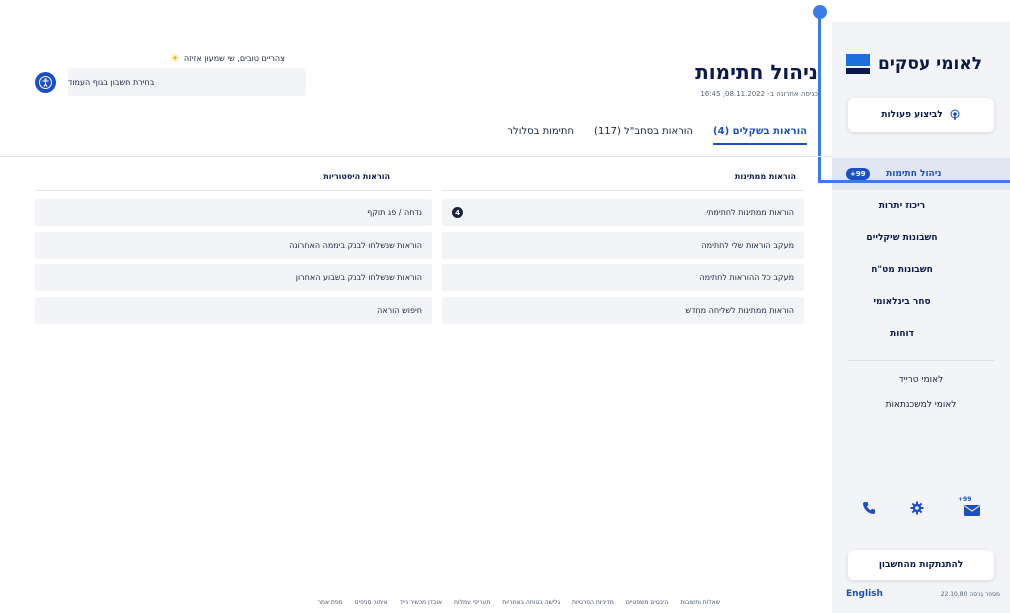  I want to click on greeting: צהריים טובים, שי שמעון אזיזה ☀, so click(227, 58).